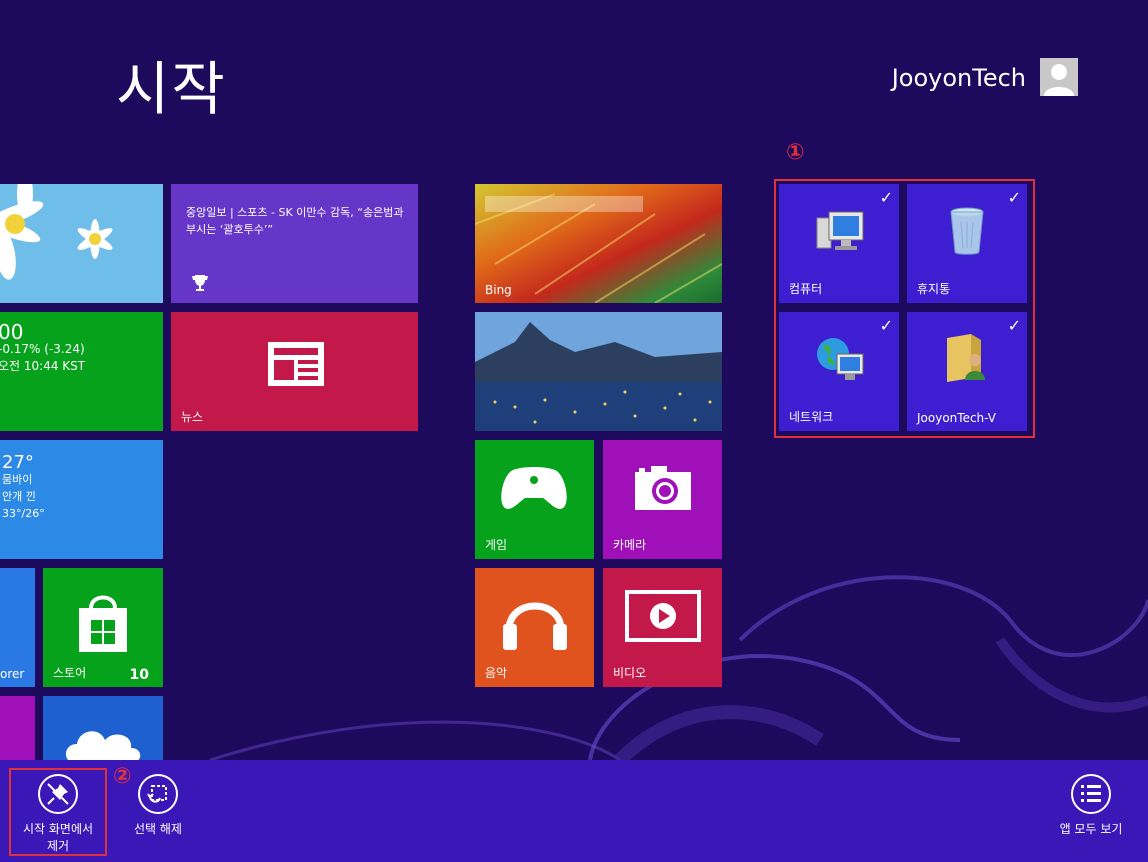  What do you see at coordinates (496, 673) in the screenshot?
I see `music-label: 음악` at bounding box center [496, 673].